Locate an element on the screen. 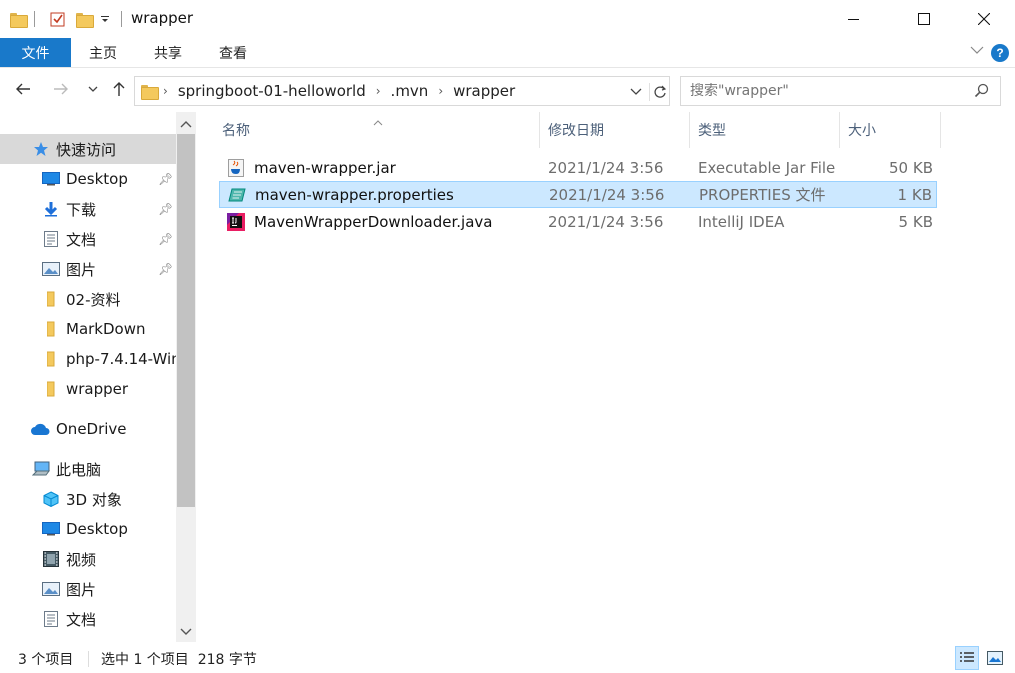 Image resolution: width=1015 pixels, height=673 pixels. video-icon is located at coordinates (51, 559).